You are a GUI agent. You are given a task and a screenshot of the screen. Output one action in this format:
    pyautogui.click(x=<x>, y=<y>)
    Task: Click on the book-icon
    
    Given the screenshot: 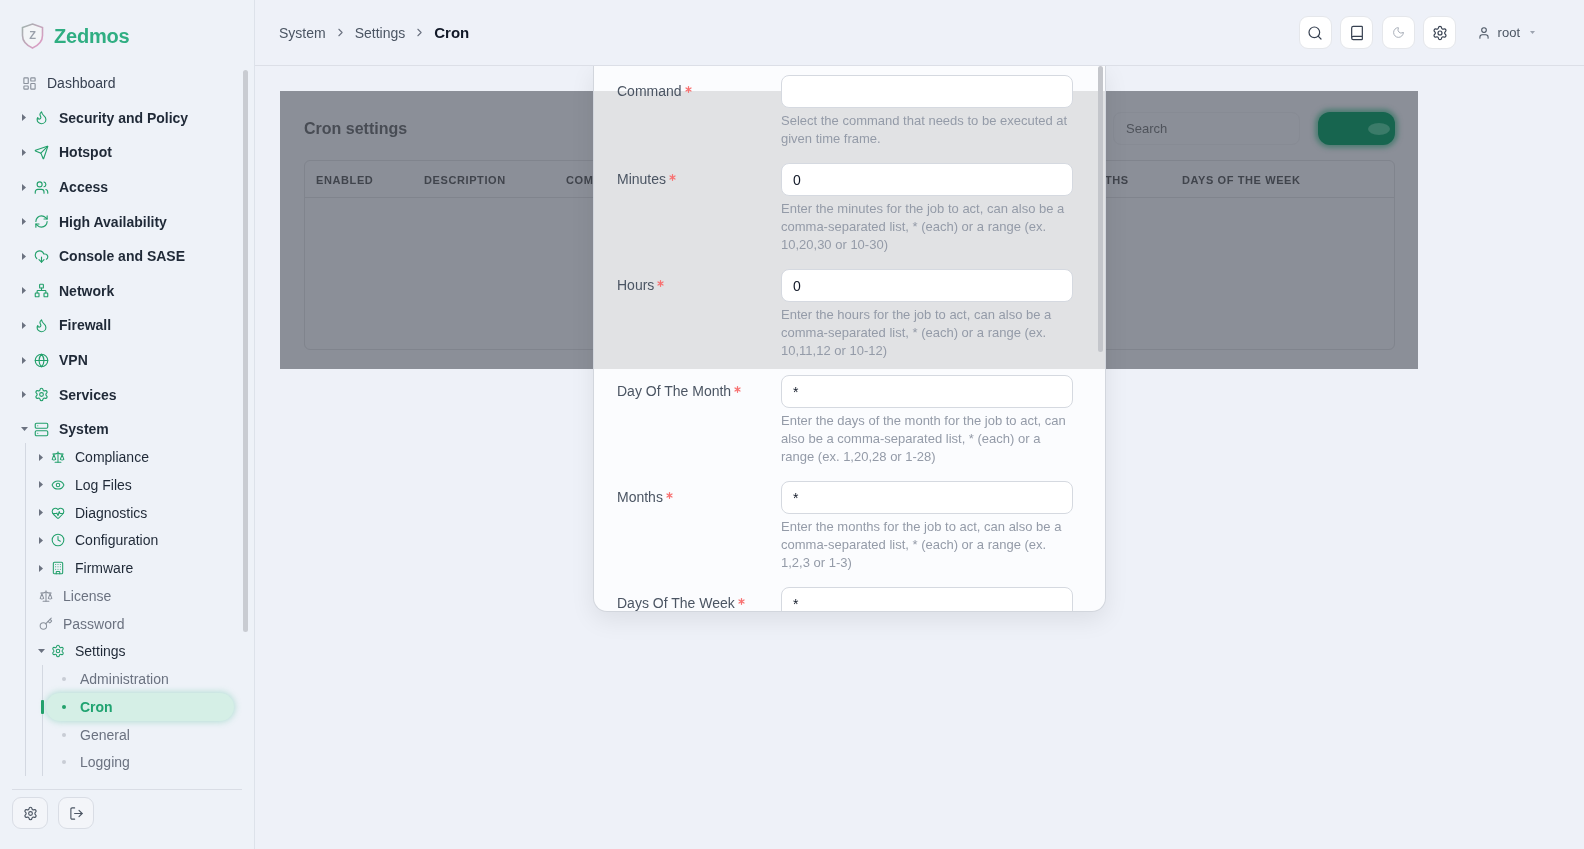 What is the action you would take?
    pyautogui.click(x=1356, y=32)
    